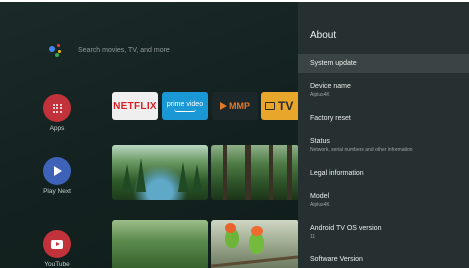  I want to click on mmp-app-tile: MMP, so click(235, 106).